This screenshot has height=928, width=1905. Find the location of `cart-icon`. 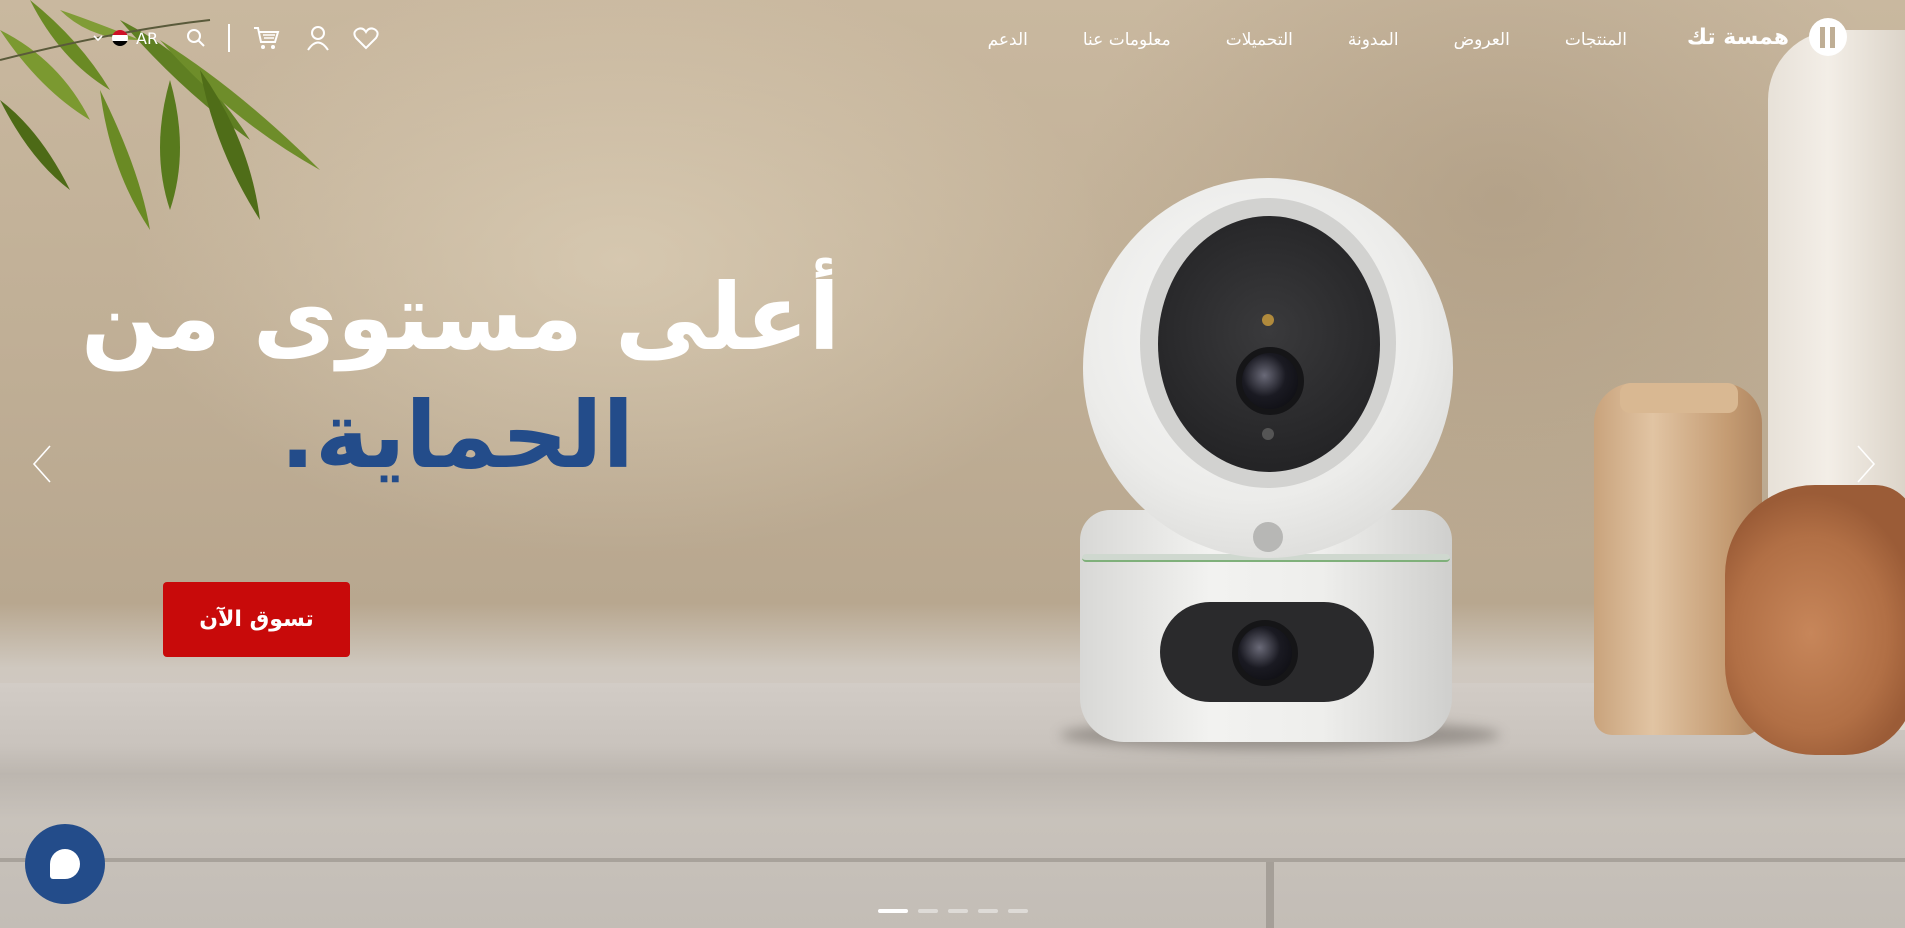

cart-icon is located at coordinates (266, 38).